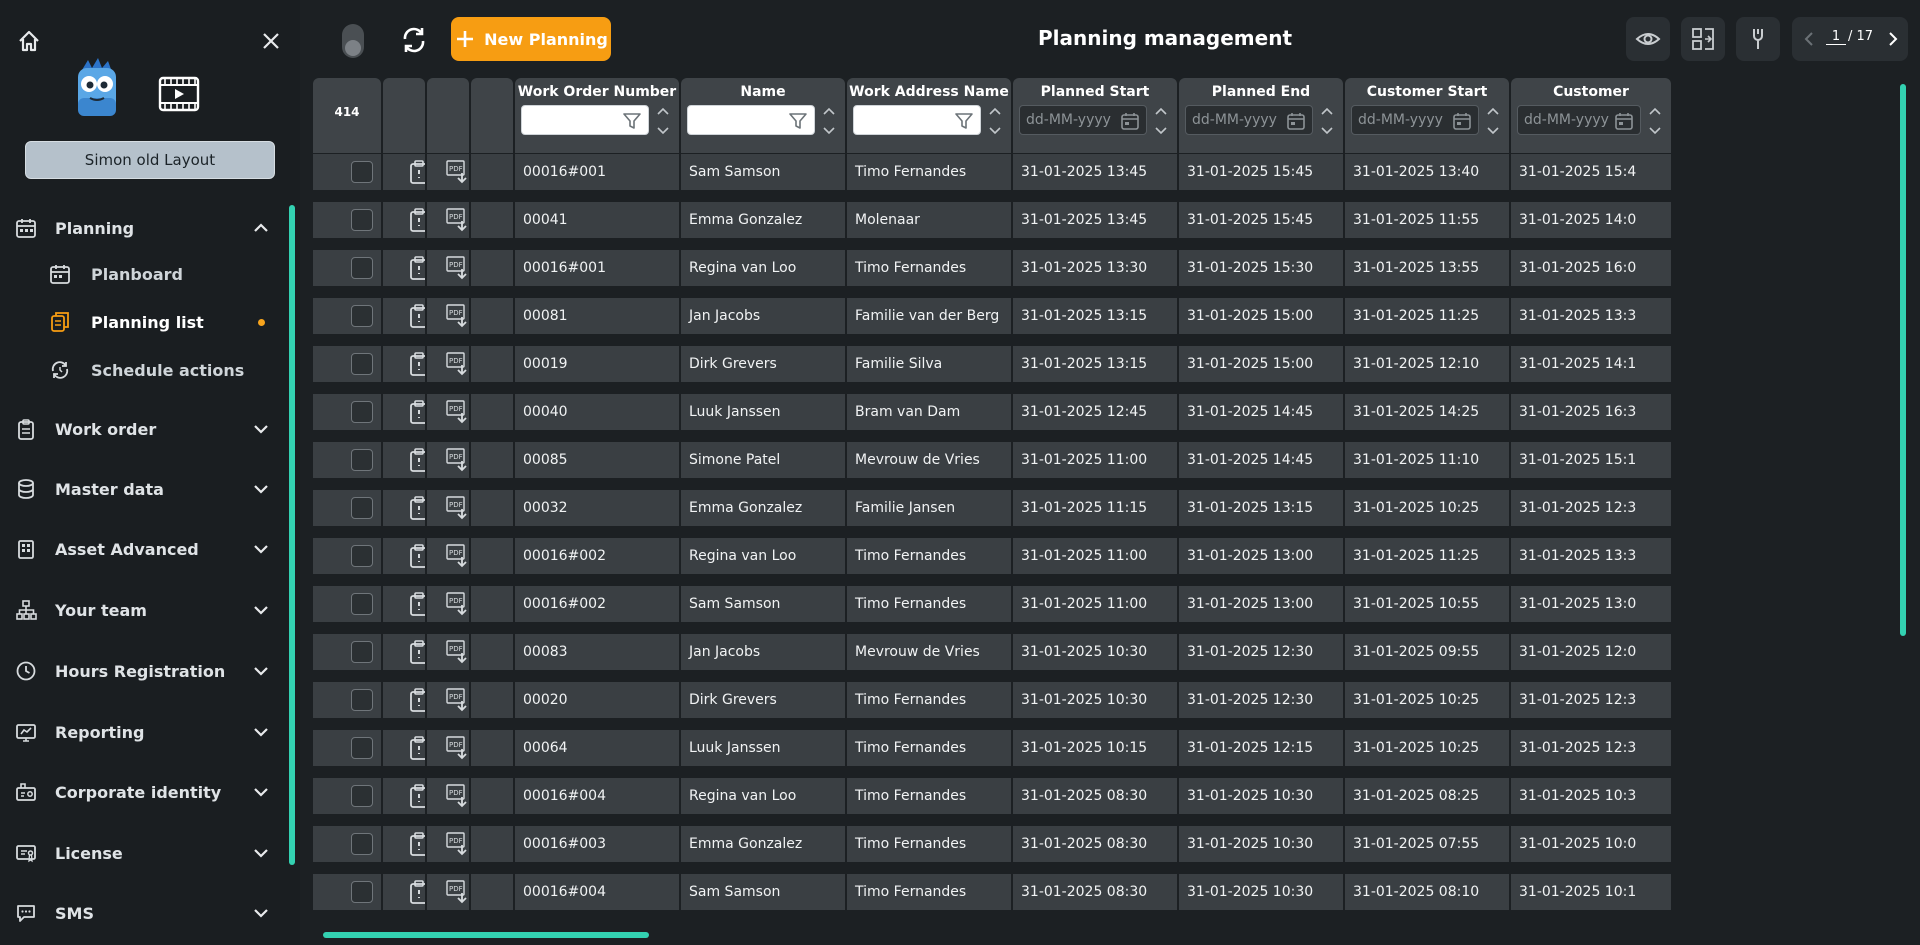 The width and height of the screenshot is (1920, 945). Describe the element at coordinates (142, 274) in the screenshot. I see `sidebar-item-planboard: Planboard` at that location.